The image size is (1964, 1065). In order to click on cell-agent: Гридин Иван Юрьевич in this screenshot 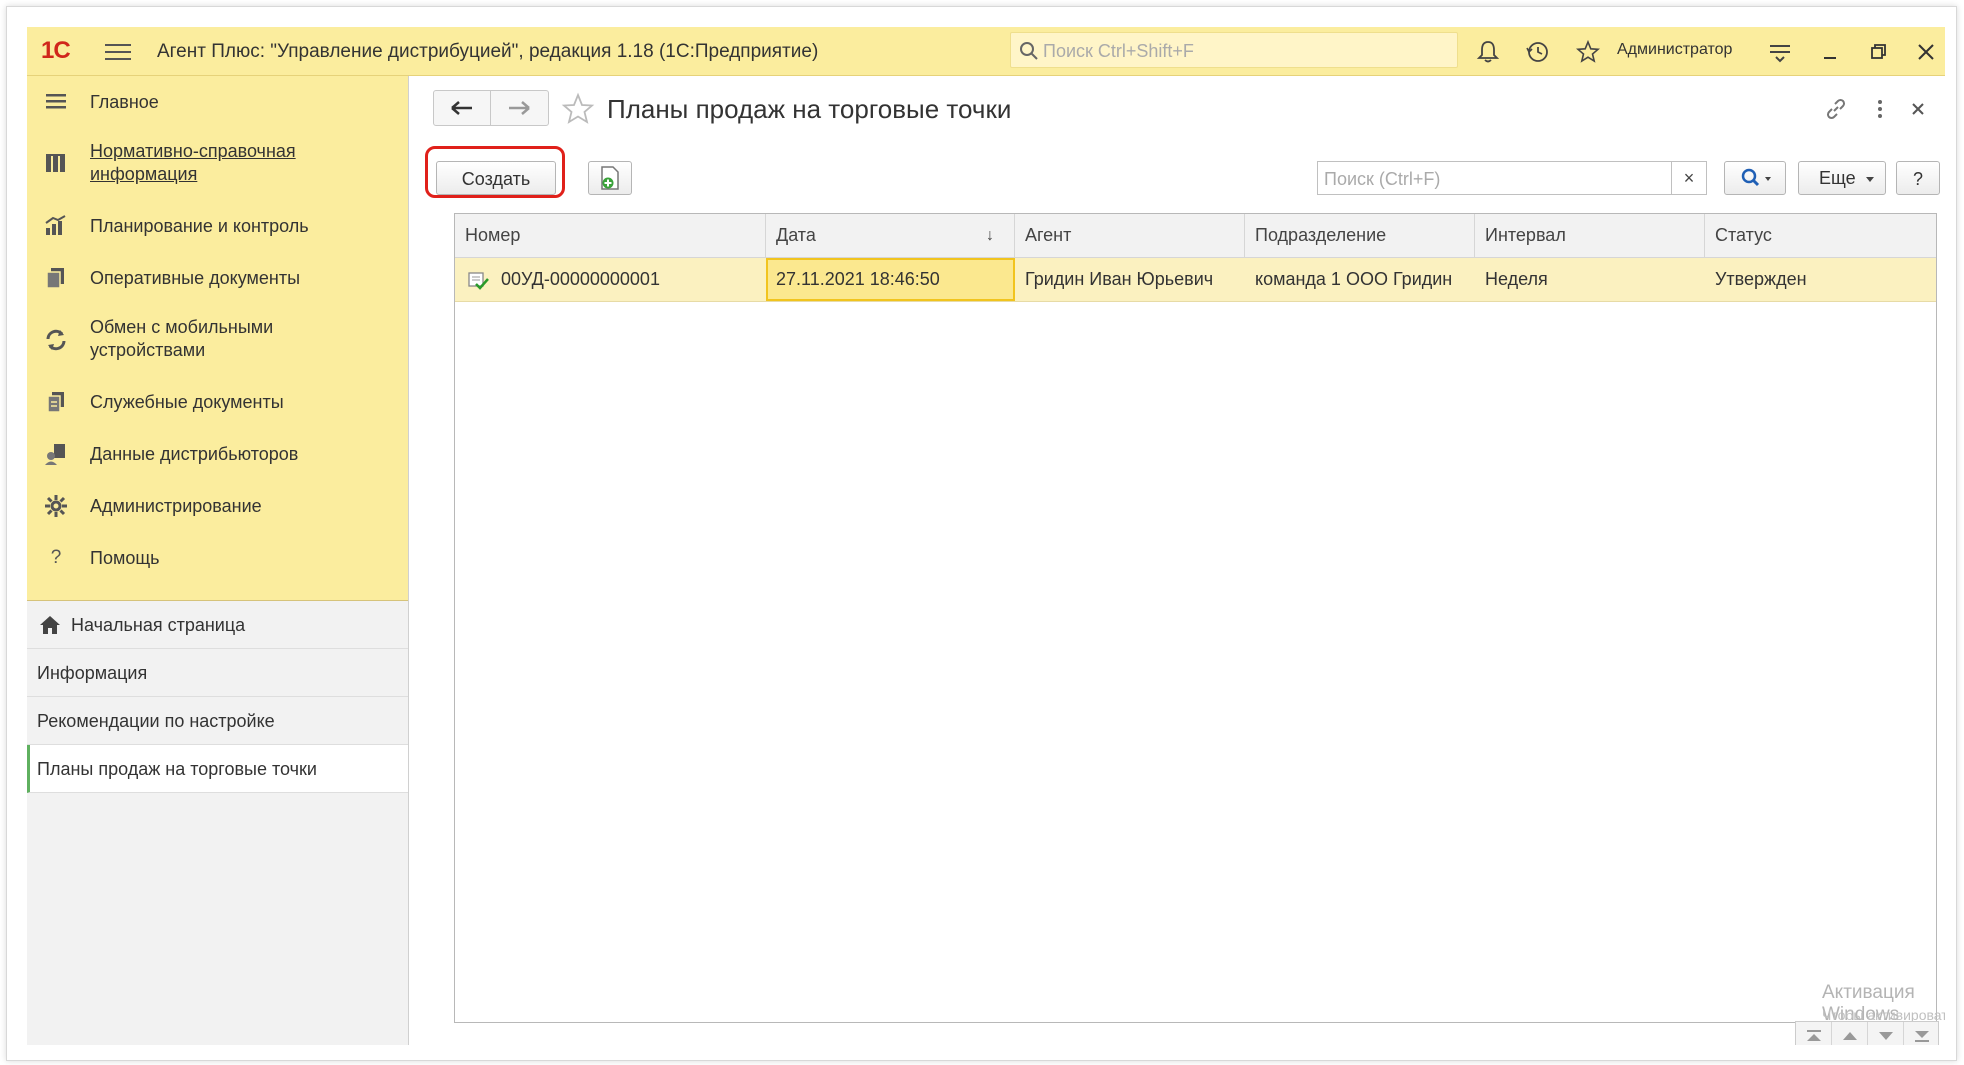, I will do `click(1119, 279)`.